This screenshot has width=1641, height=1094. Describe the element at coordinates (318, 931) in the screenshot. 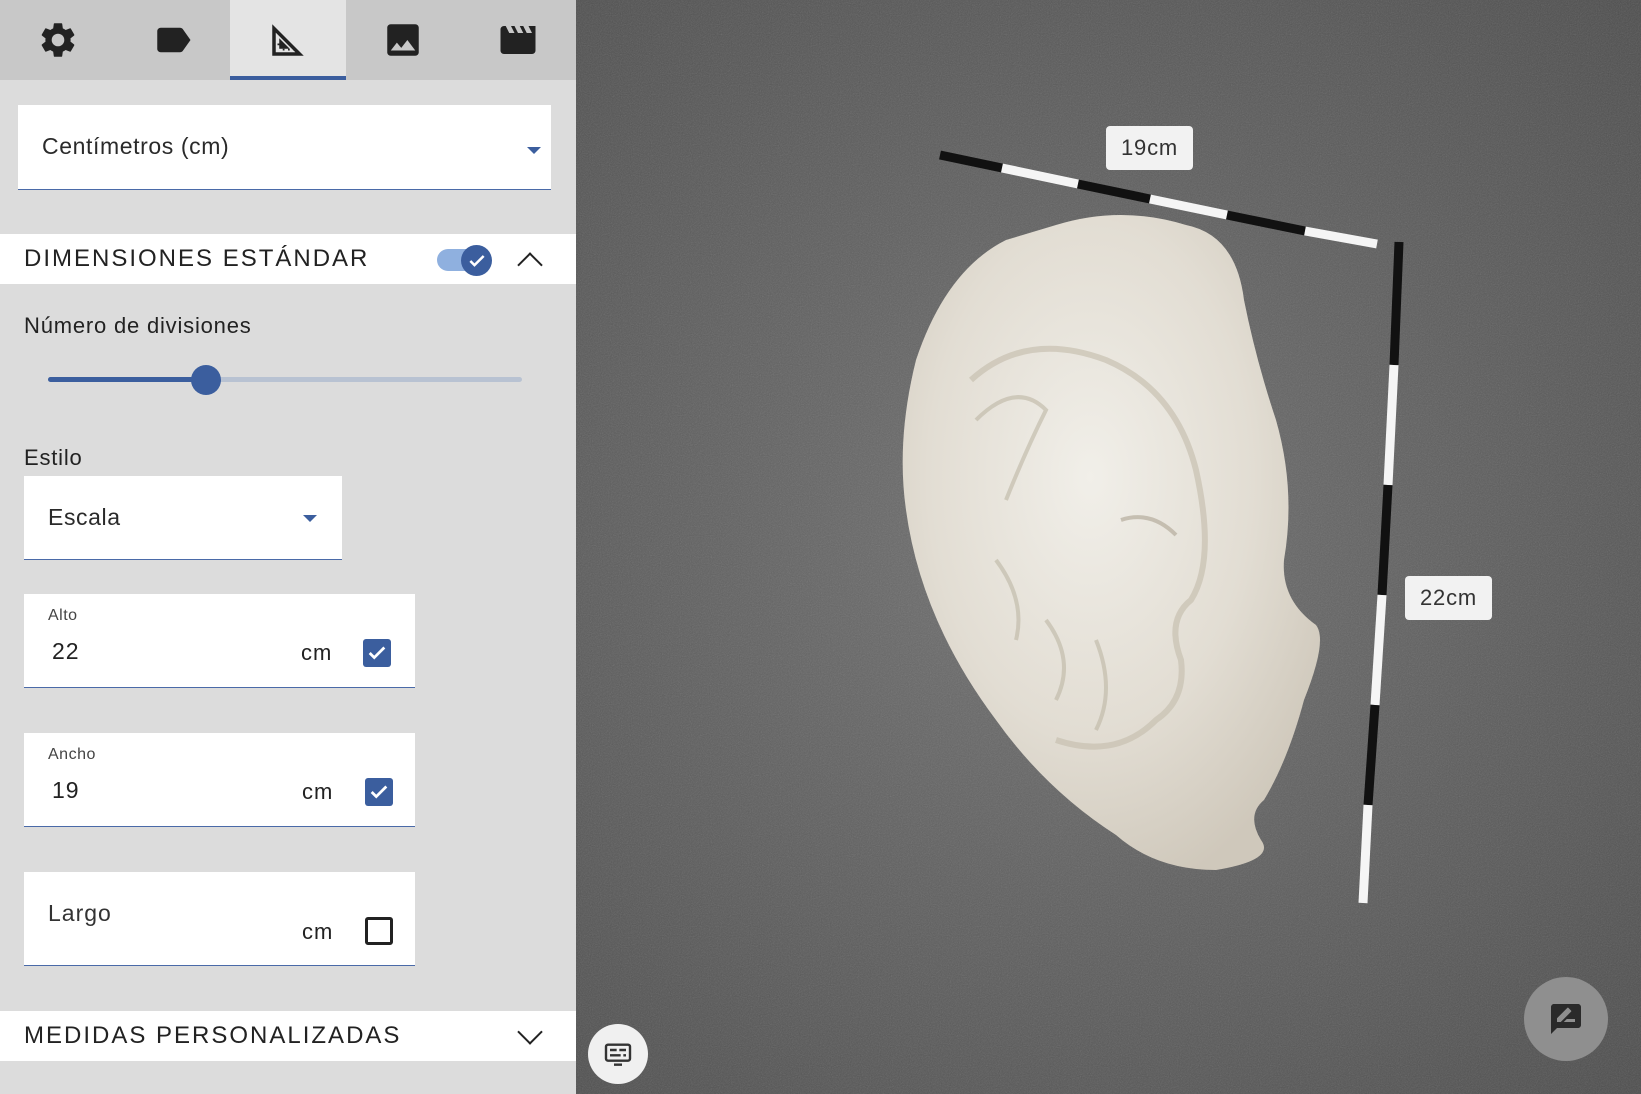

I see `length-field-unit: cm` at that location.